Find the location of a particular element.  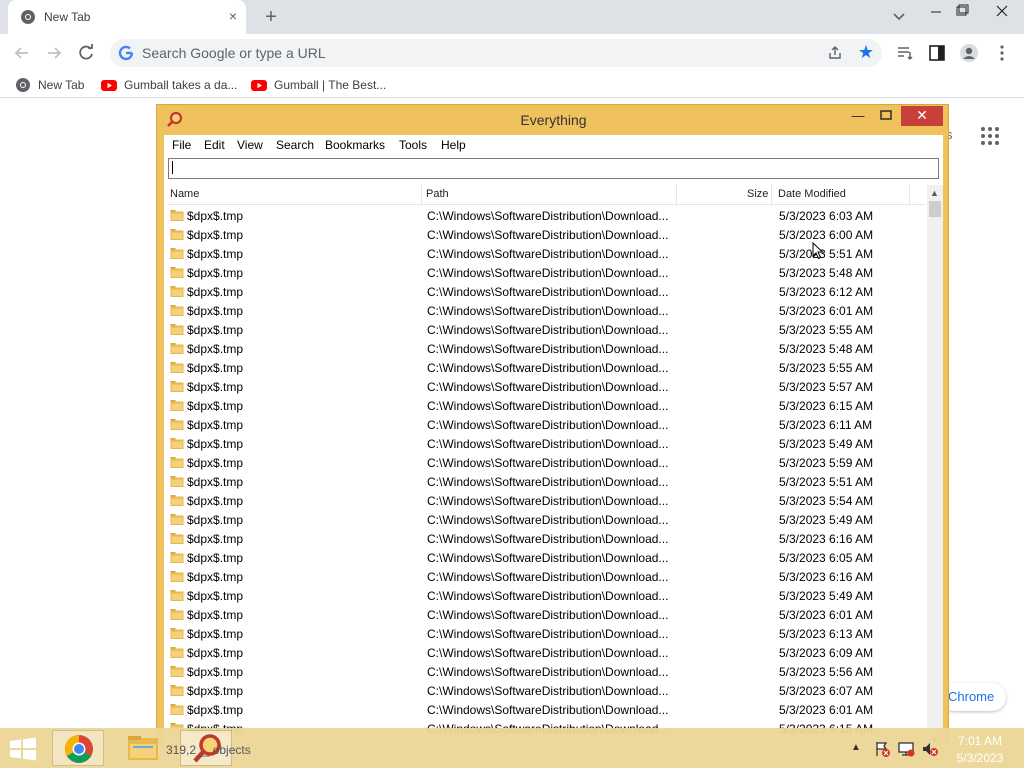

close-icon: ✕ is located at coordinates (922, 116).